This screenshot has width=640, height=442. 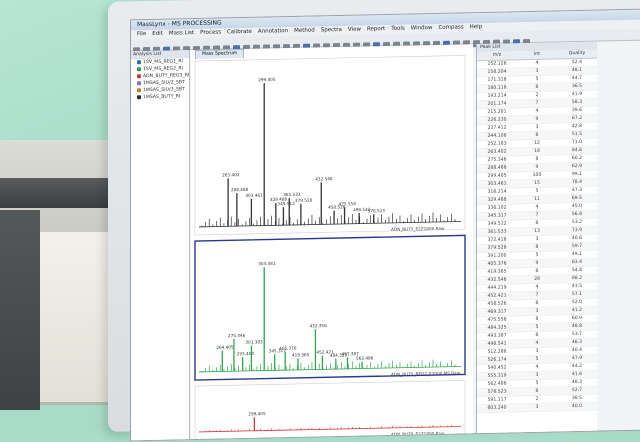 What do you see at coordinates (577, 78) in the screenshot?
I see `peak-cell: 44.7` at bounding box center [577, 78].